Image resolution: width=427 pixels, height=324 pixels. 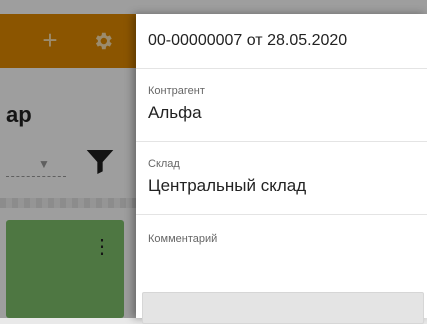 What do you see at coordinates (183, 239) in the screenshot?
I see `field-label: Комментарий` at bounding box center [183, 239].